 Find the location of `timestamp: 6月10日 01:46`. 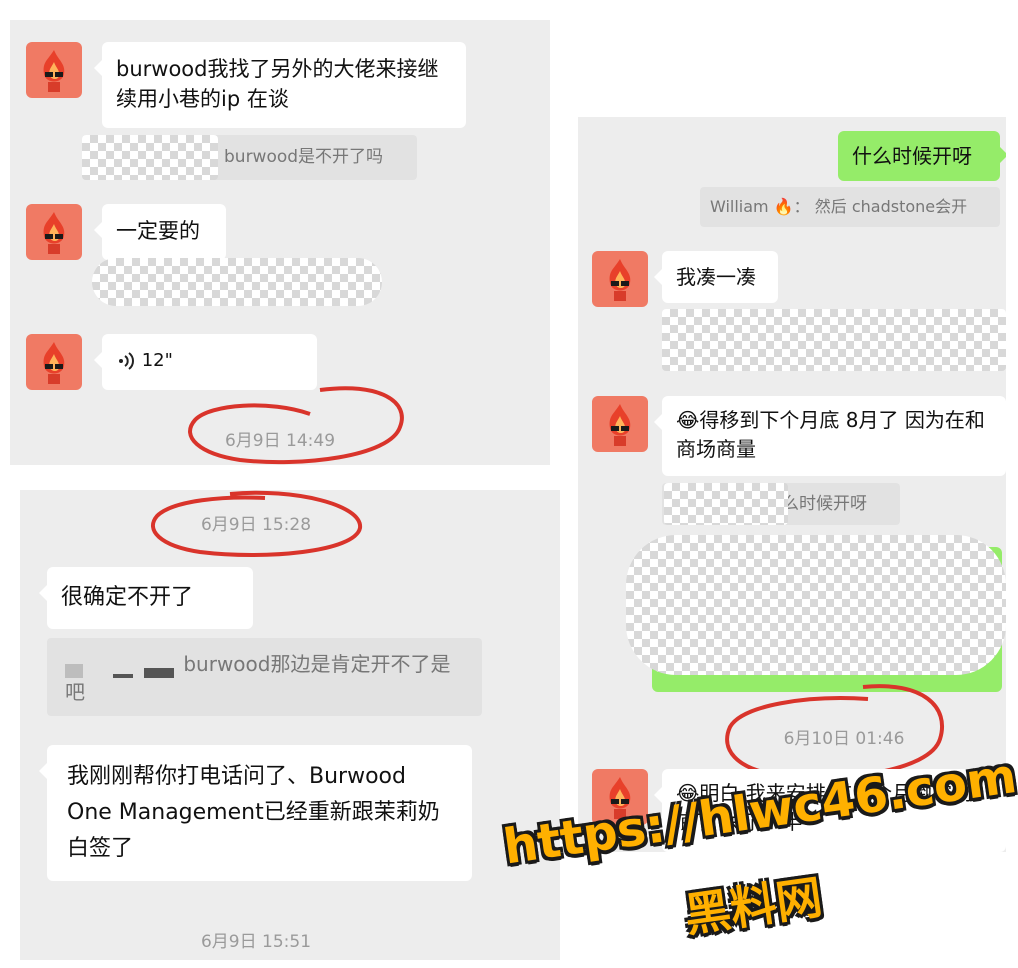

timestamp: 6月10日 01:46 is located at coordinates (844, 739).